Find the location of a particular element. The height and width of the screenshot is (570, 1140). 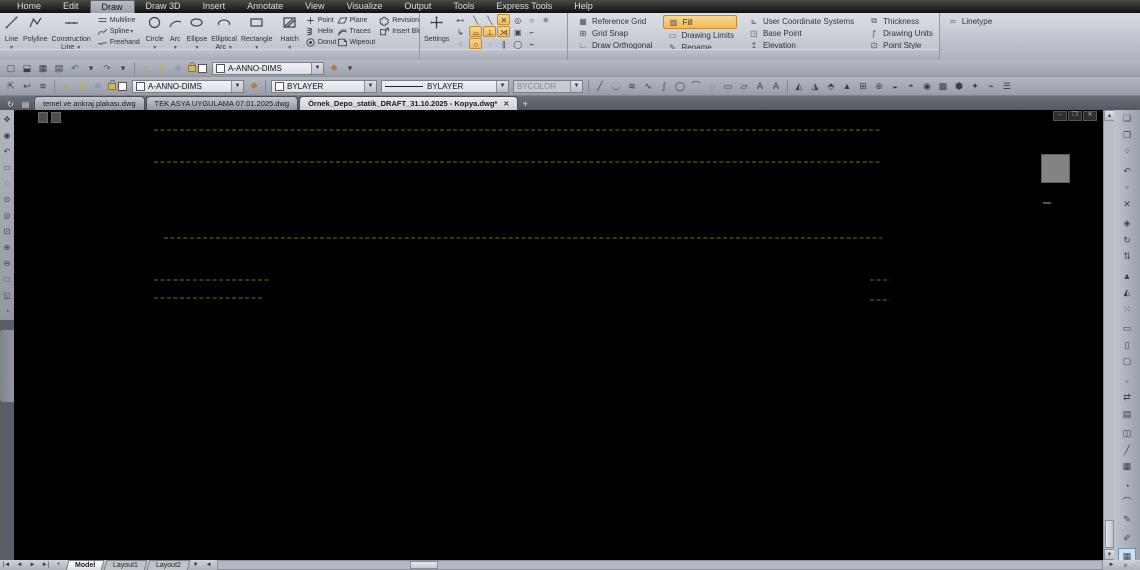

open-button: ⬓ is located at coordinates (27, 68).